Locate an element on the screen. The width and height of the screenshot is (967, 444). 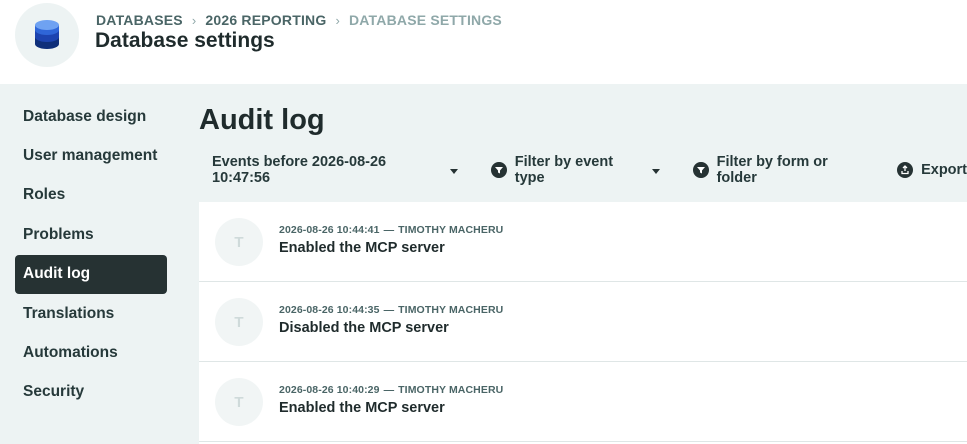
sidebar-item-problems: Problems is located at coordinates (91, 234).